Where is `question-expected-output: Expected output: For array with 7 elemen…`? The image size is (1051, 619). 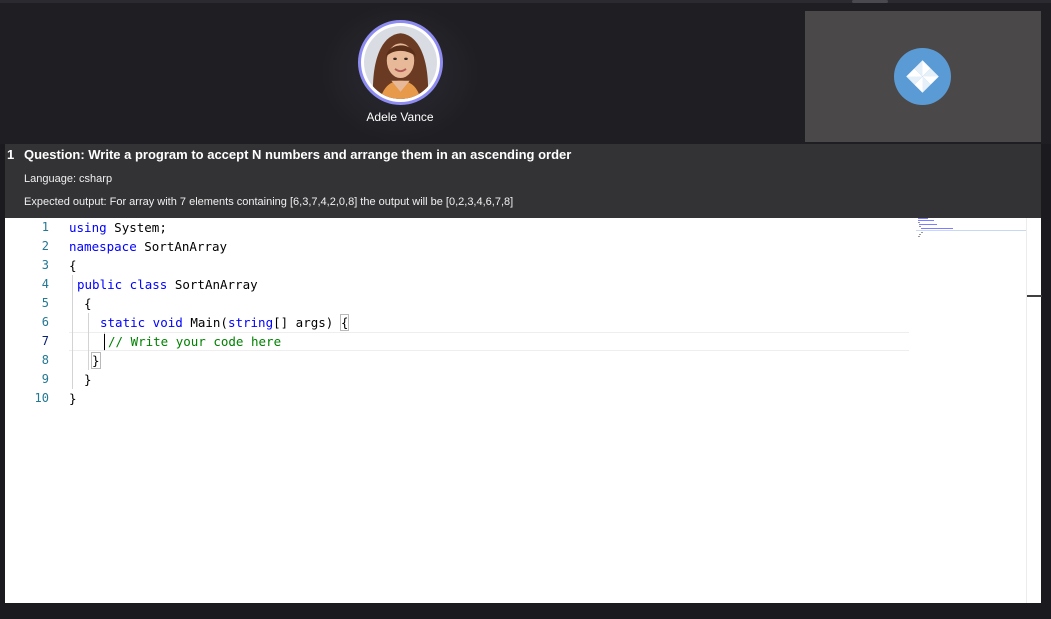
question-expected-output: Expected output: For array with 7 elemen… is located at coordinates (269, 202).